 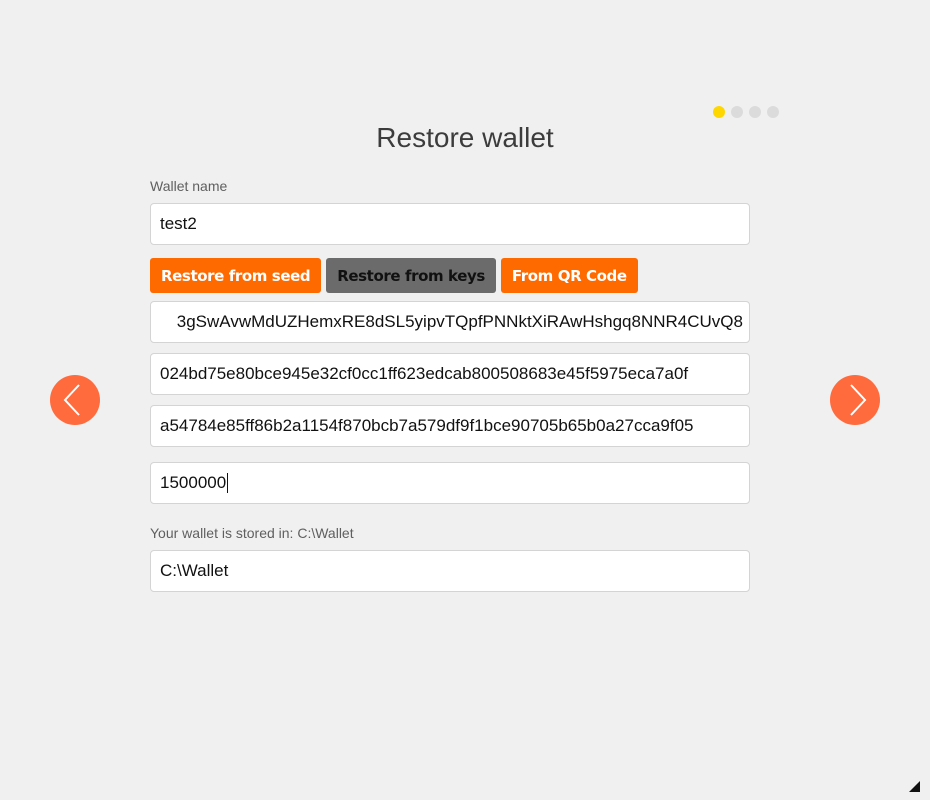 I want to click on storage-location-label: Your wallet is stored in: C:\Wallet, so click(x=252, y=533).